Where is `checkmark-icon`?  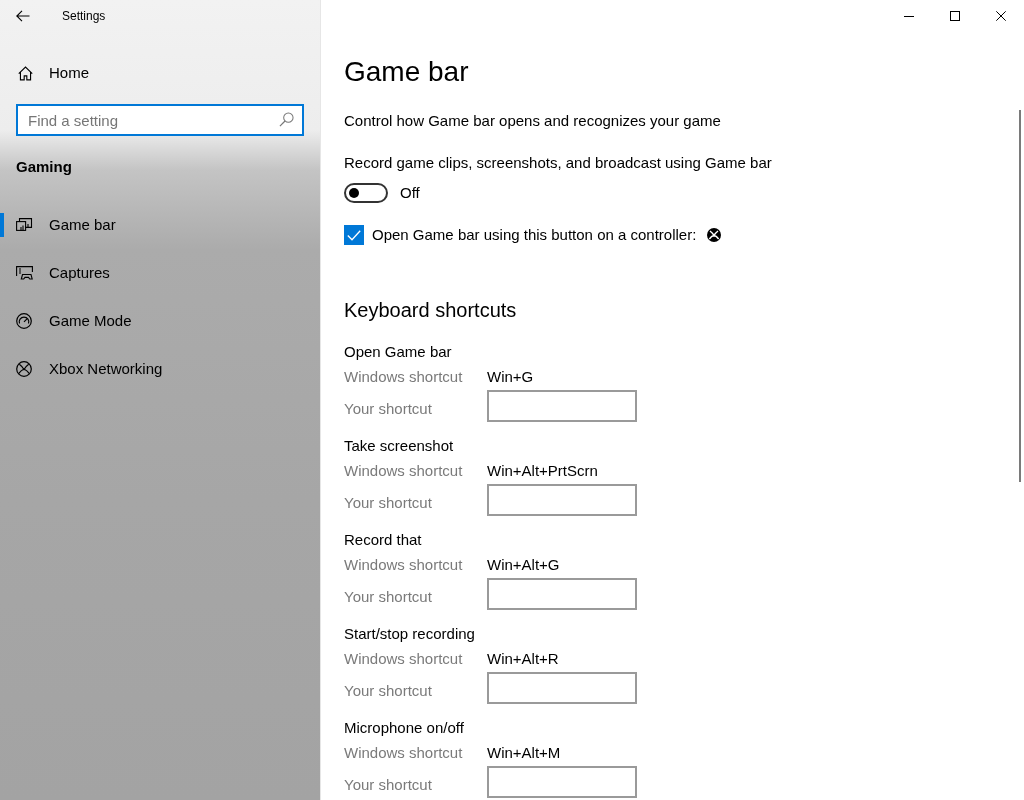
checkmark-icon is located at coordinates (354, 235).